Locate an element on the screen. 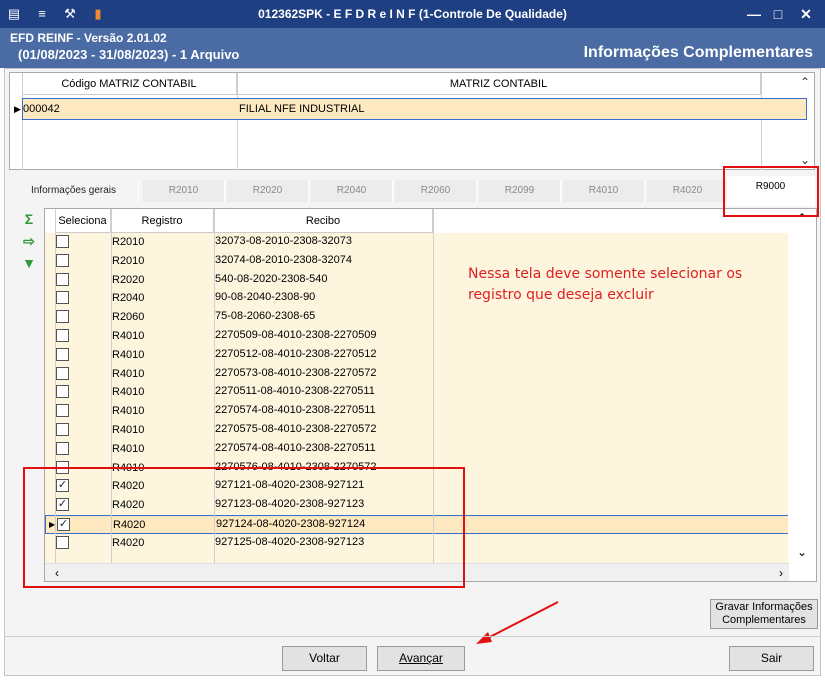  close-button: ✕ is located at coordinates (806, 14).